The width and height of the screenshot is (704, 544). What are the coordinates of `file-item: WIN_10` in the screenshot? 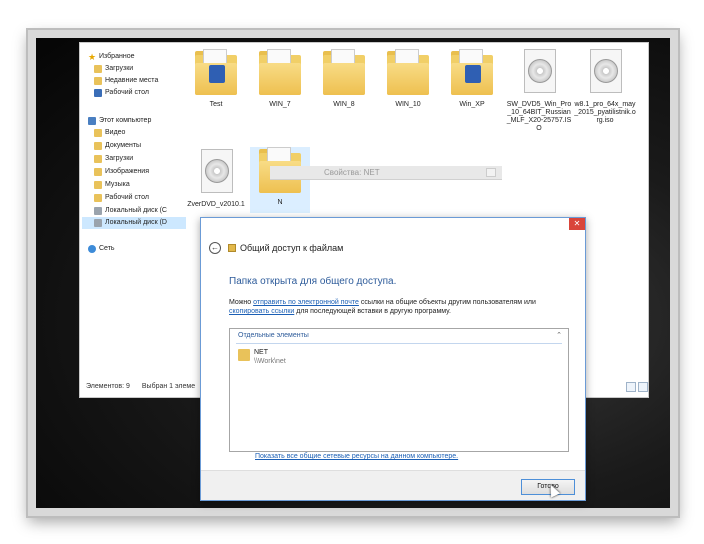 It's located at (408, 79).